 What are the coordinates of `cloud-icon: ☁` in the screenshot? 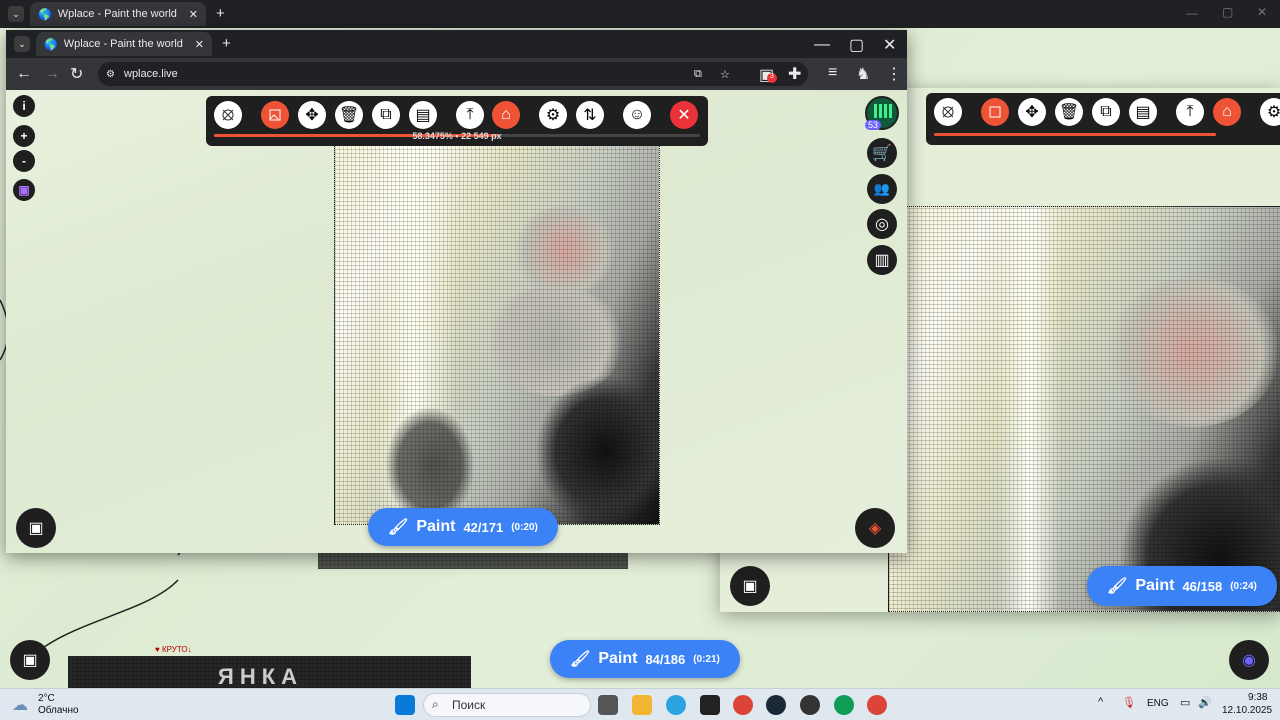 It's located at (20, 705).